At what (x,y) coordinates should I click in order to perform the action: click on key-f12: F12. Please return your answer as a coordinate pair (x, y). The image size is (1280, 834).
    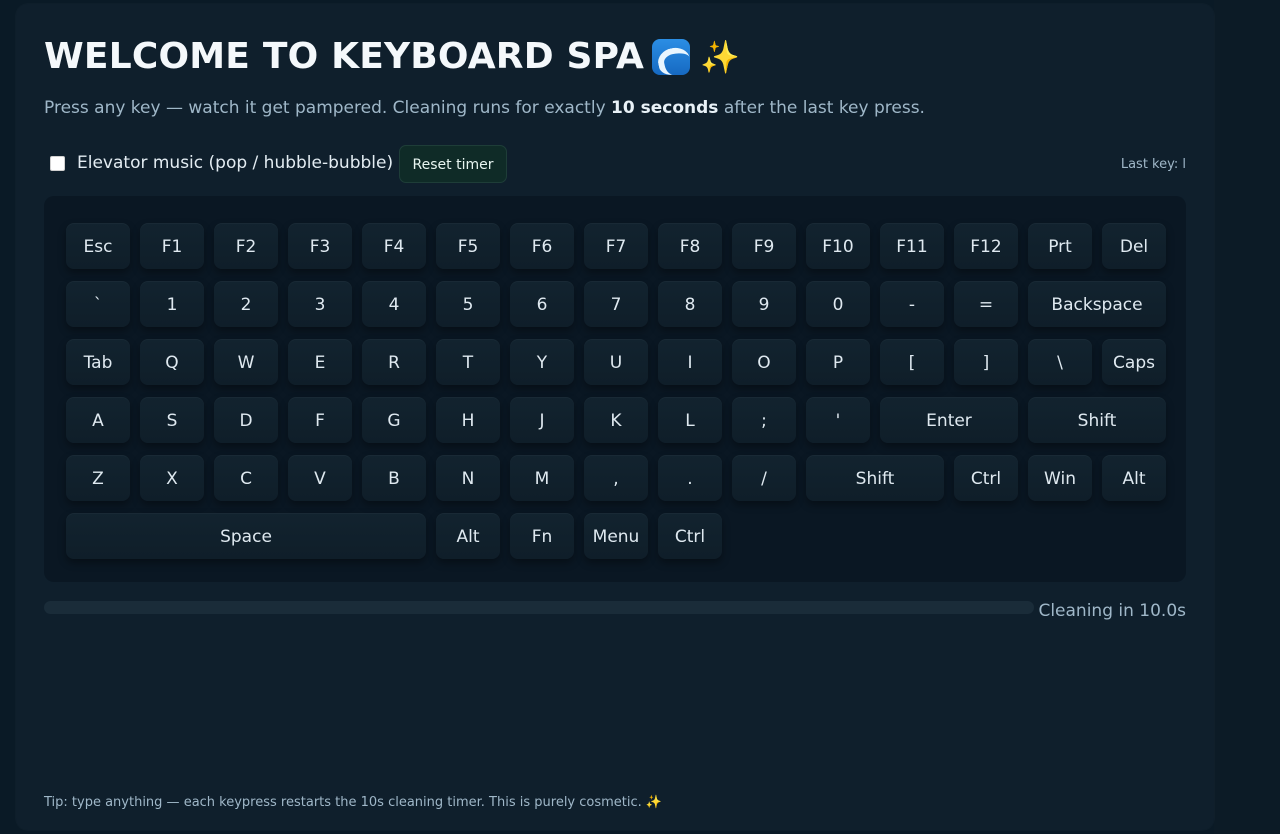
    Looking at the image, I should click on (986, 246).